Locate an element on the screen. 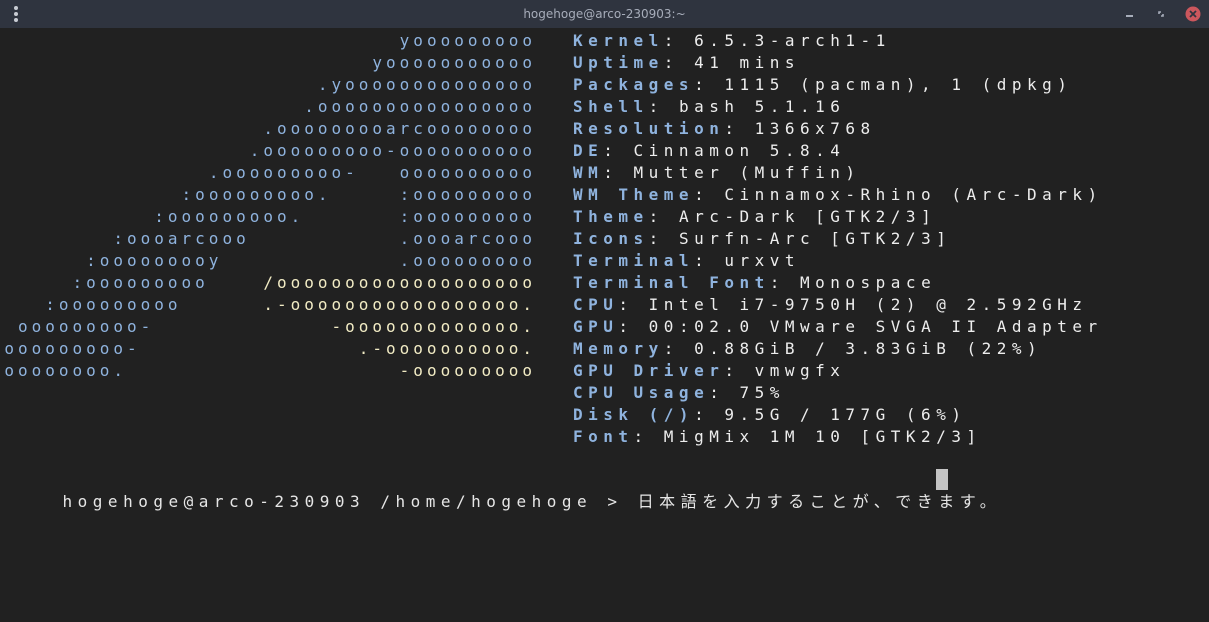 This screenshot has height=622, width=1209. logo-line: .ooooooooarcoooooooo is located at coordinates (399, 129).